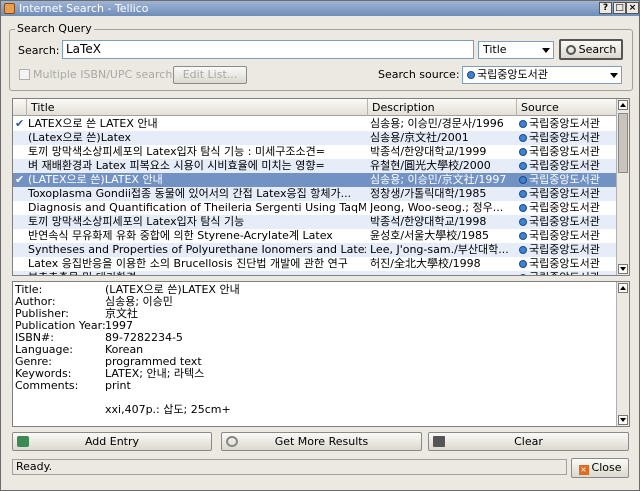  What do you see at coordinates (442, 107) in the screenshot?
I see `column-header-description: Description` at bounding box center [442, 107].